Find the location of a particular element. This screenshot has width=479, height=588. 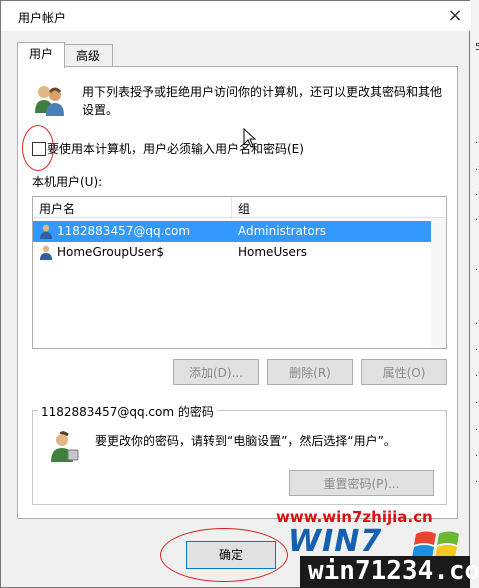

local-users-label: 本机用户(U): is located at coordinates (67, 182).